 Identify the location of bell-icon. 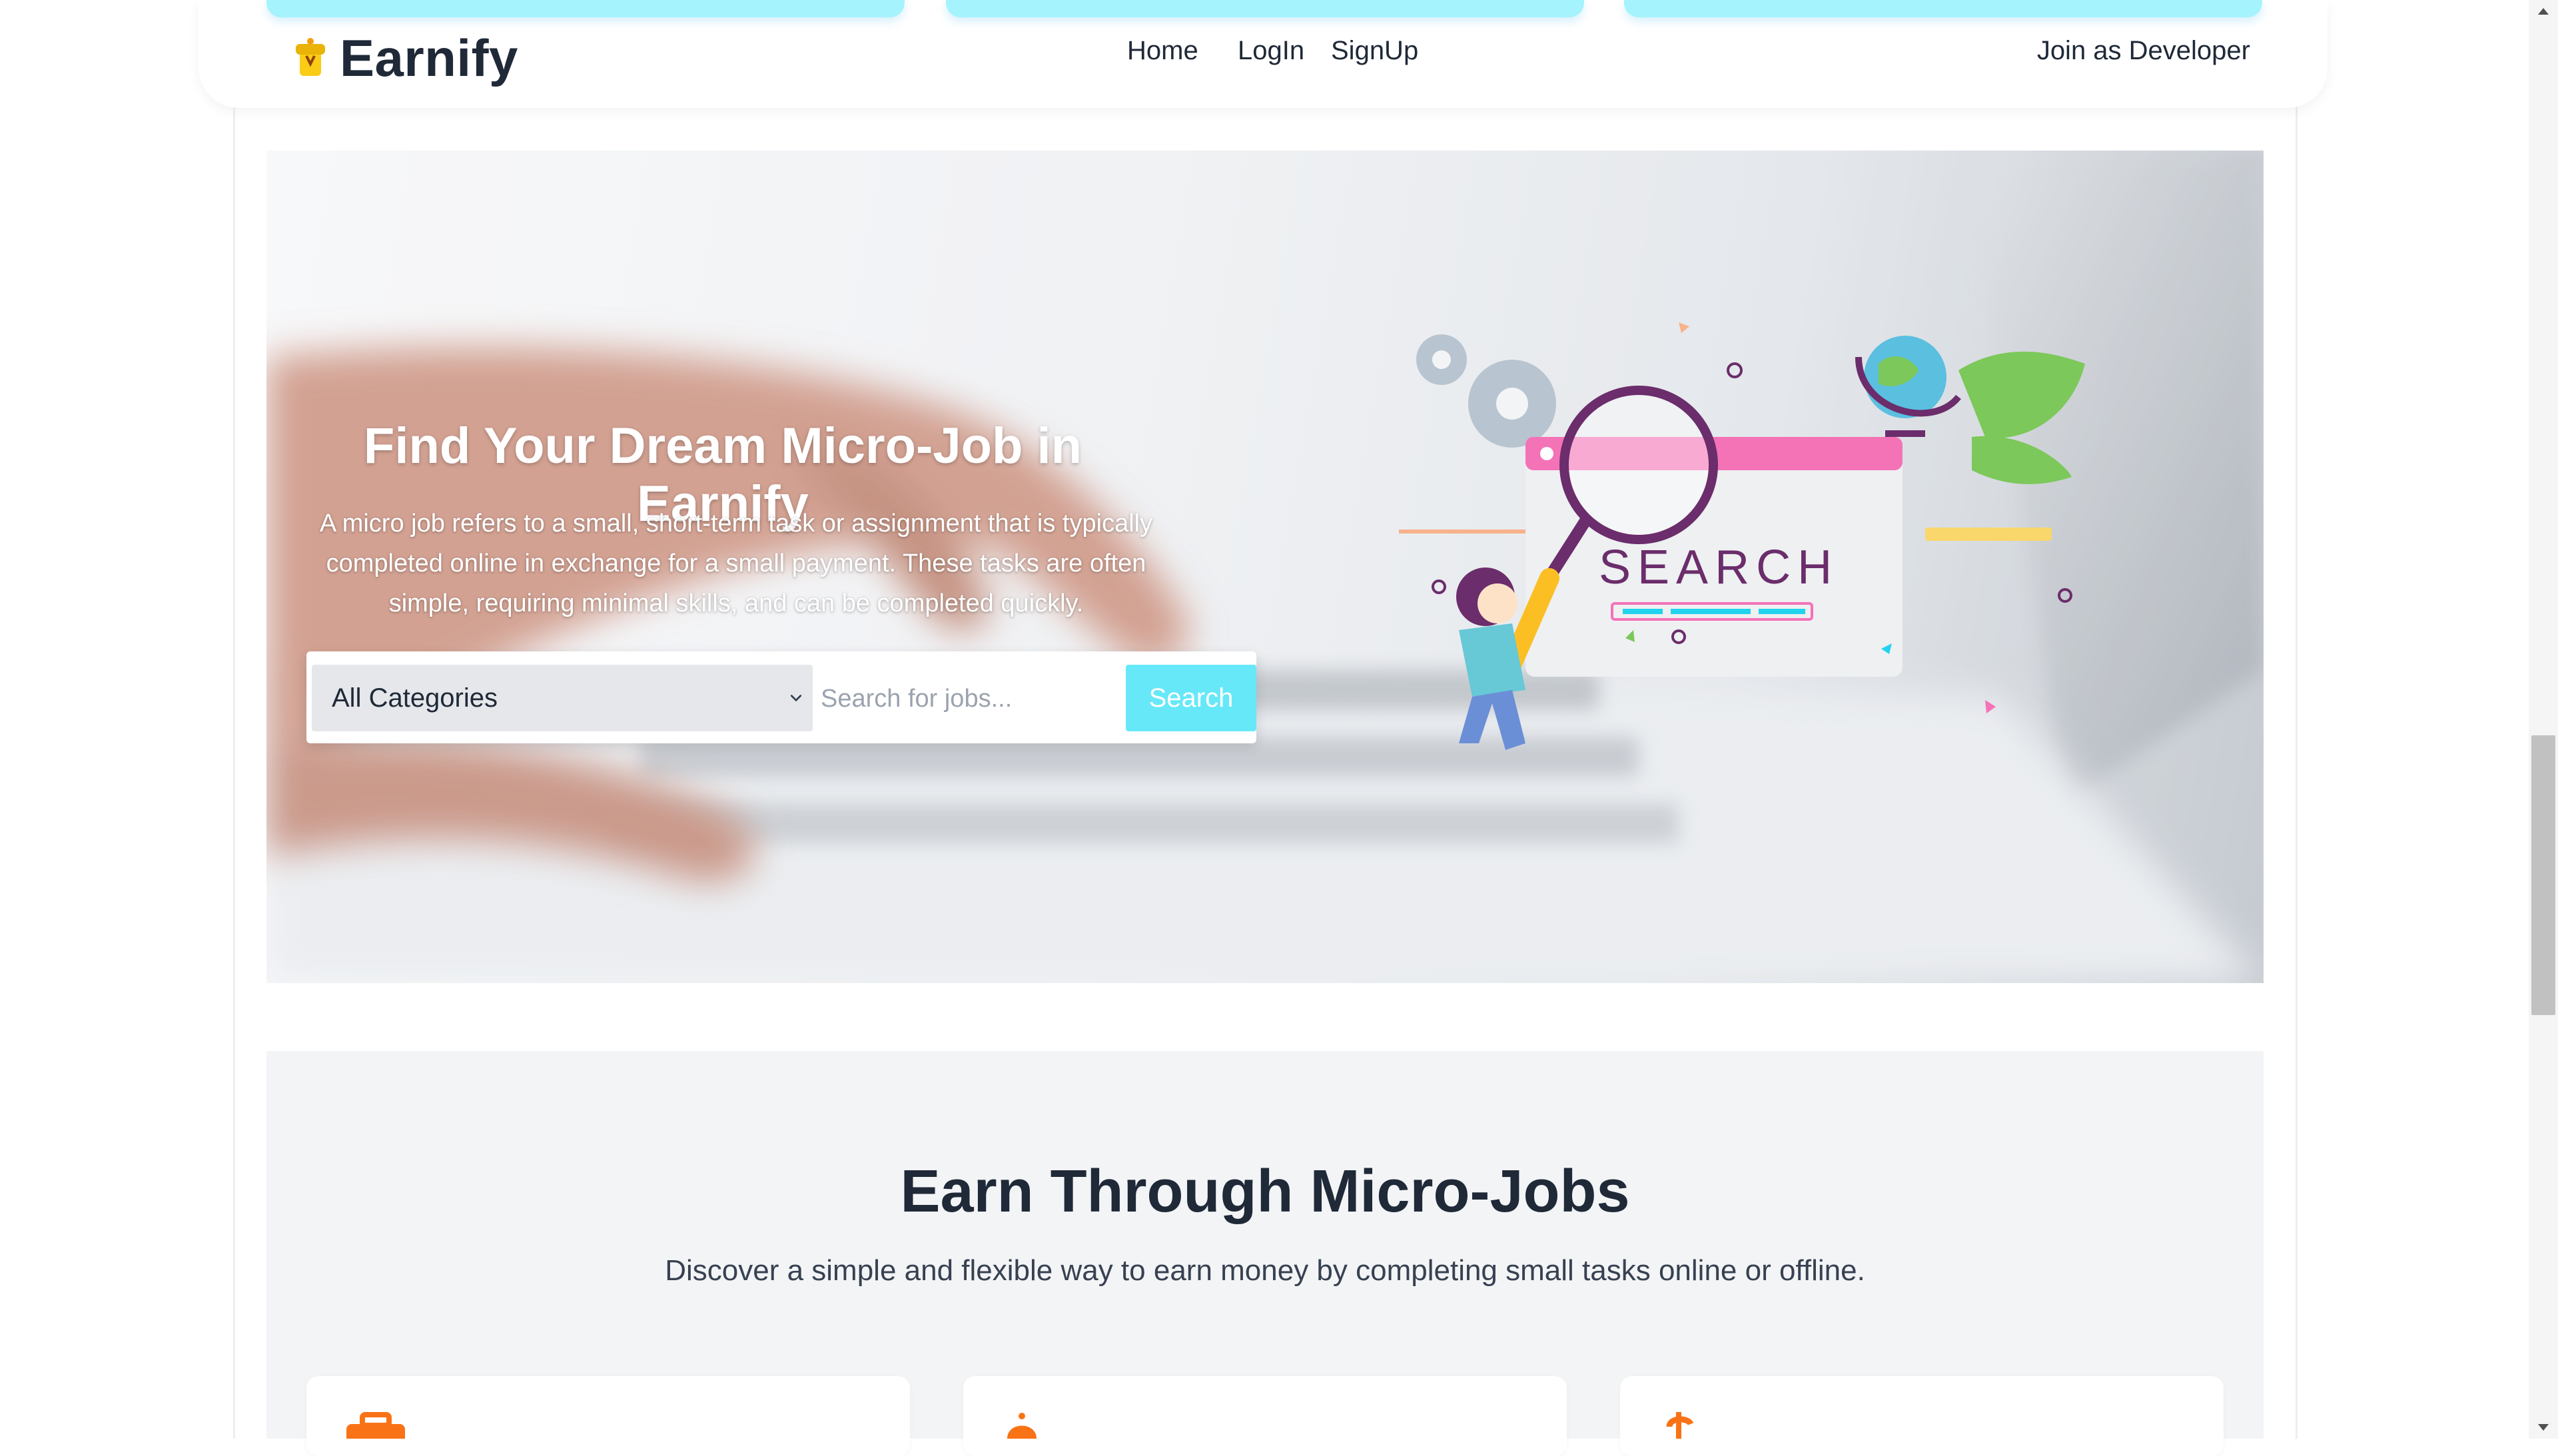
(1022, 1426).